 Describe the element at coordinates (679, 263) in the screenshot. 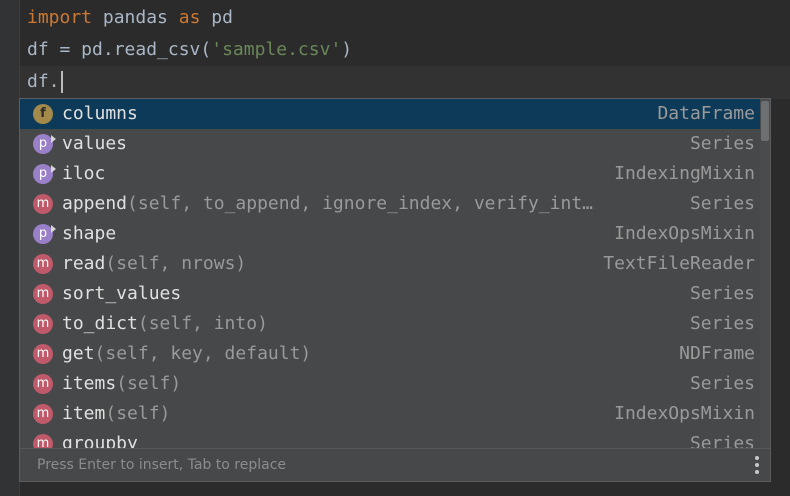

I see `completion-item-type: TextFileReader` at that location.